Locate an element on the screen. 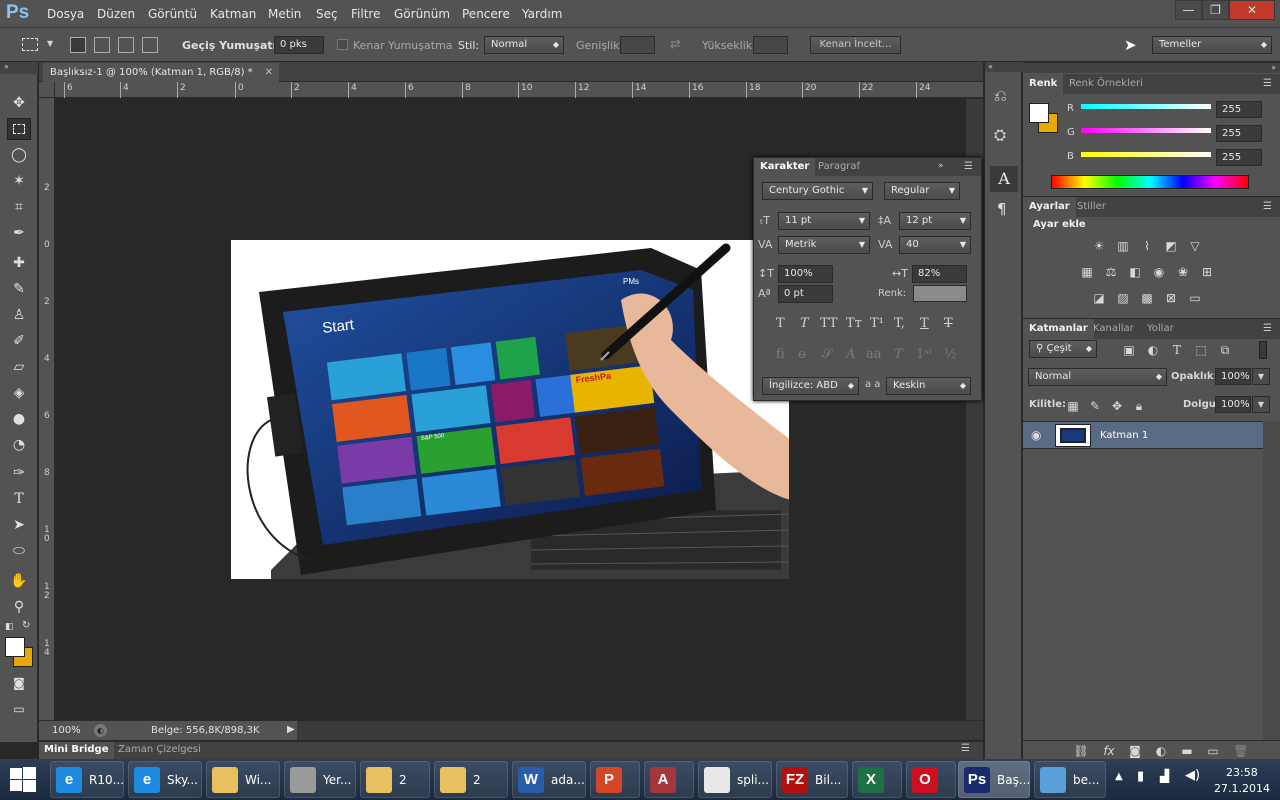 This screenshot has height=800, width=1280. taskbar-item: X is located at coordinates (877, 779).